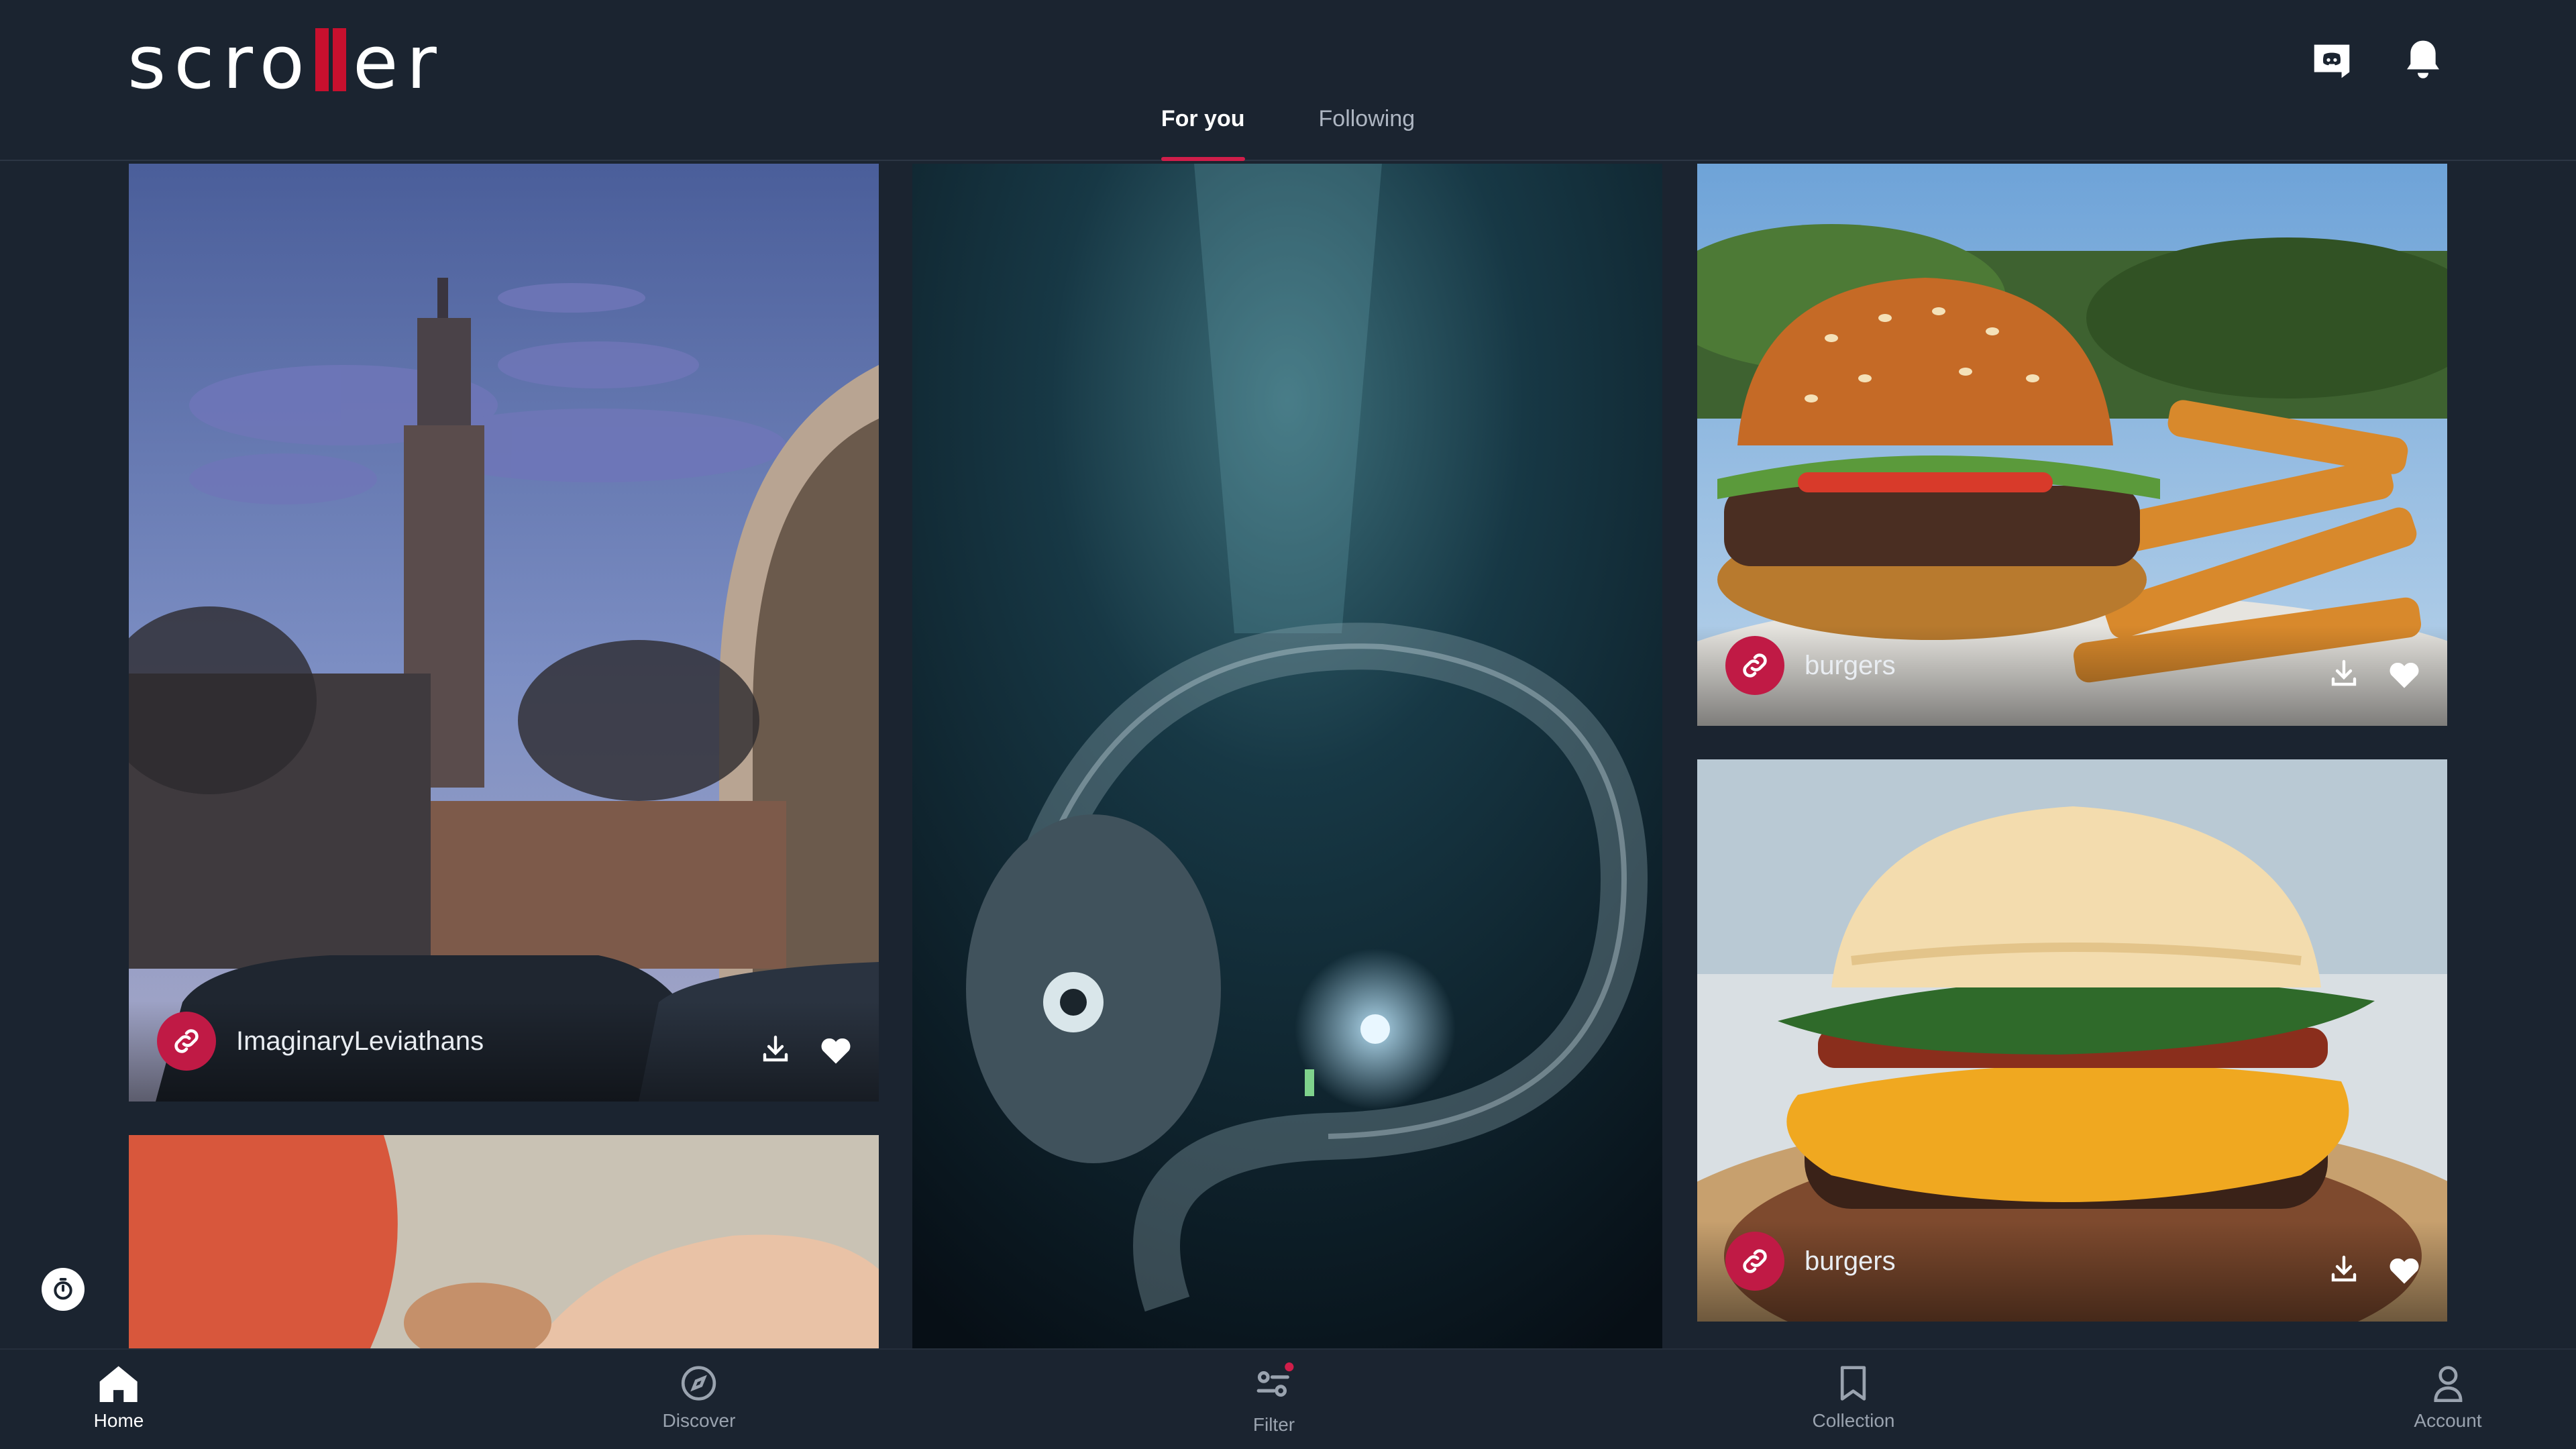  Describe the element at coordinates (360, 1041) in the screenshot. I see `subreddit-name: ImaginaryLeviathans` at that location.